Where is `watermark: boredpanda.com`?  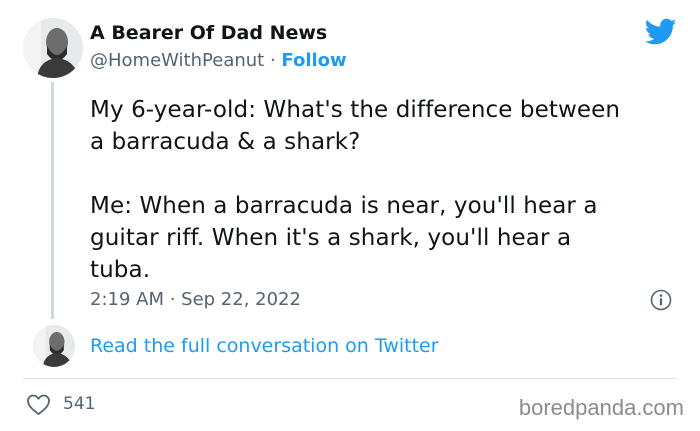 watermark: boredpanda.com is located at coordinates (601, 407).